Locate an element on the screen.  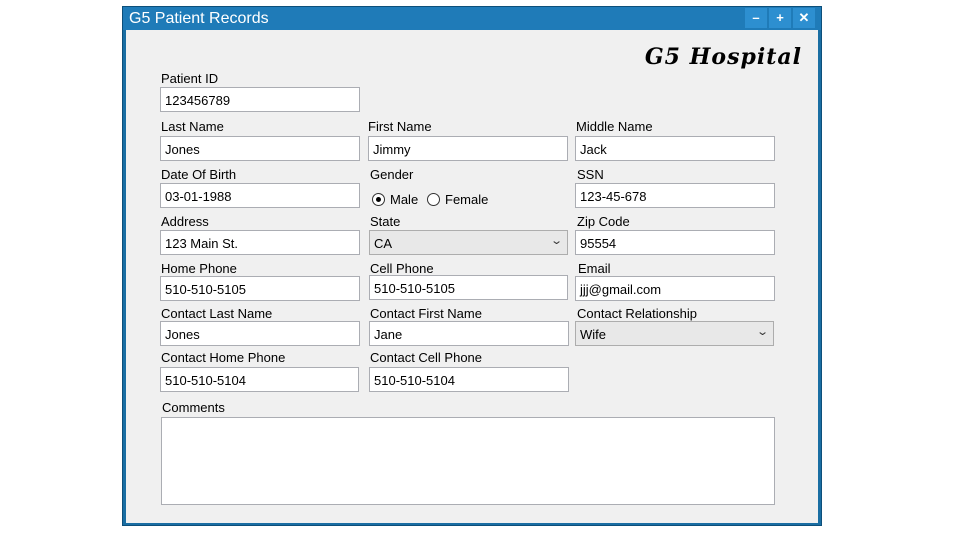
zip-input: 95554 is located at coordinates (675, 242).